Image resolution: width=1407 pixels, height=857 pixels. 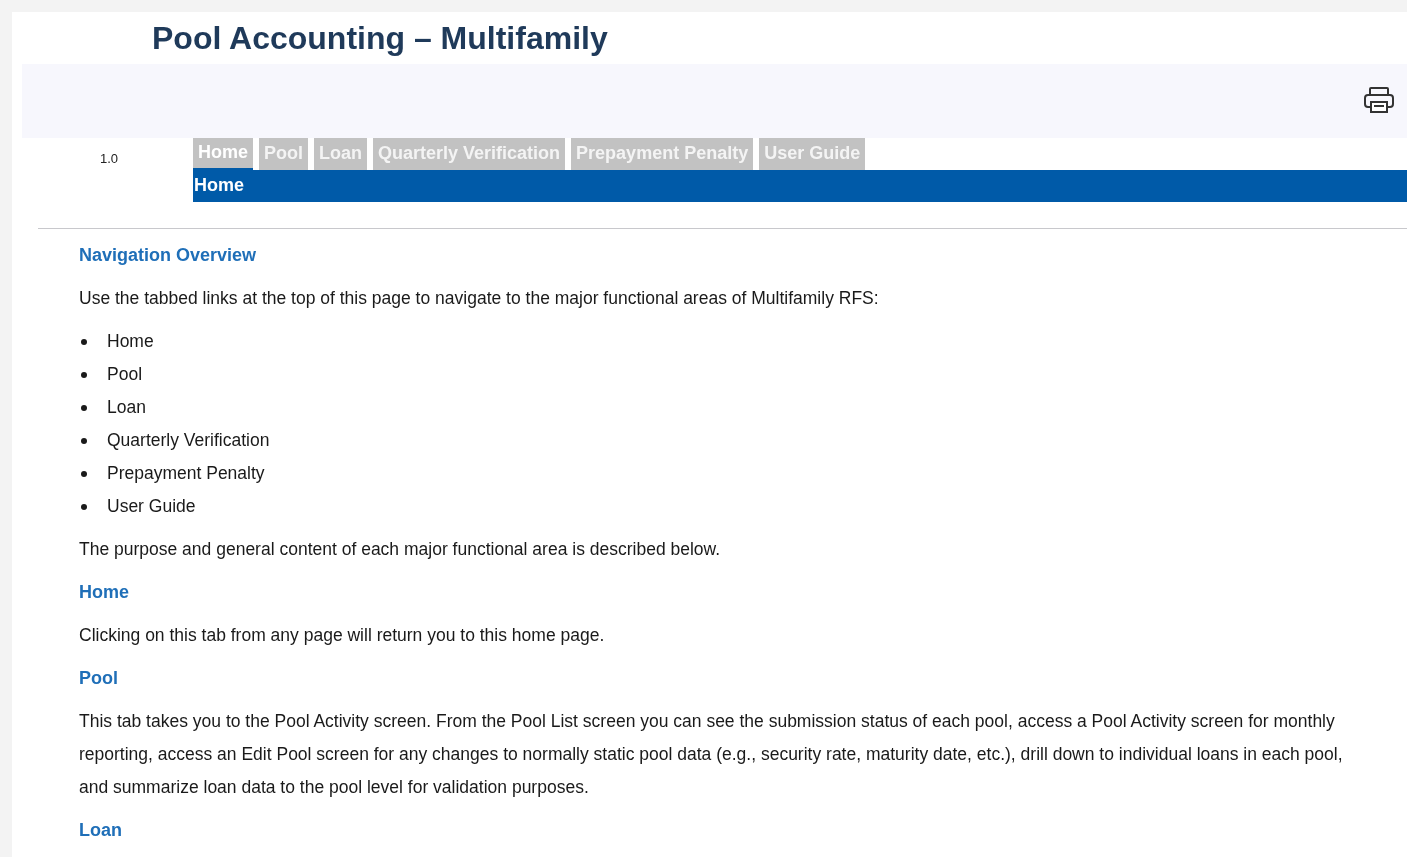 I want to click on version-label: 1.0, so click(x=109, y=158).